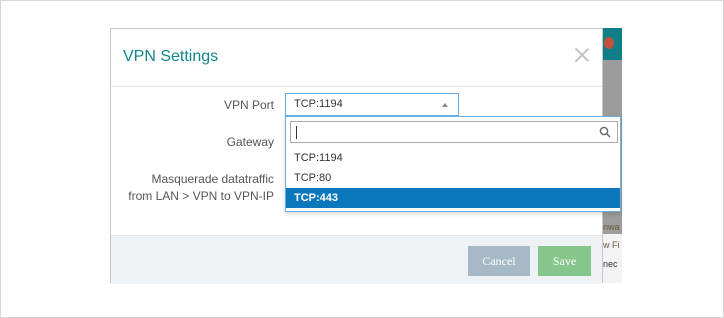  Describe the element at coordinates (296, 132) in the screenshot. I see `text-cursor` at that location.